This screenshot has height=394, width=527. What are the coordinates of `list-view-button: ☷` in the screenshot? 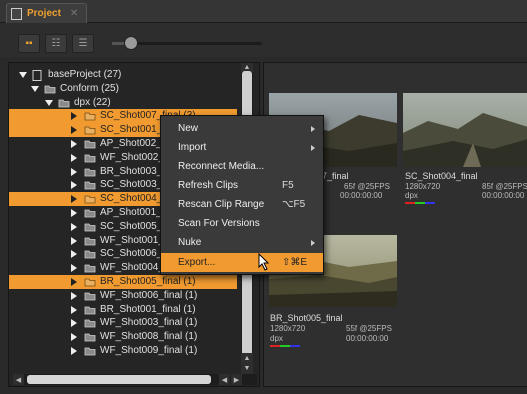 It's located at (56, 43).